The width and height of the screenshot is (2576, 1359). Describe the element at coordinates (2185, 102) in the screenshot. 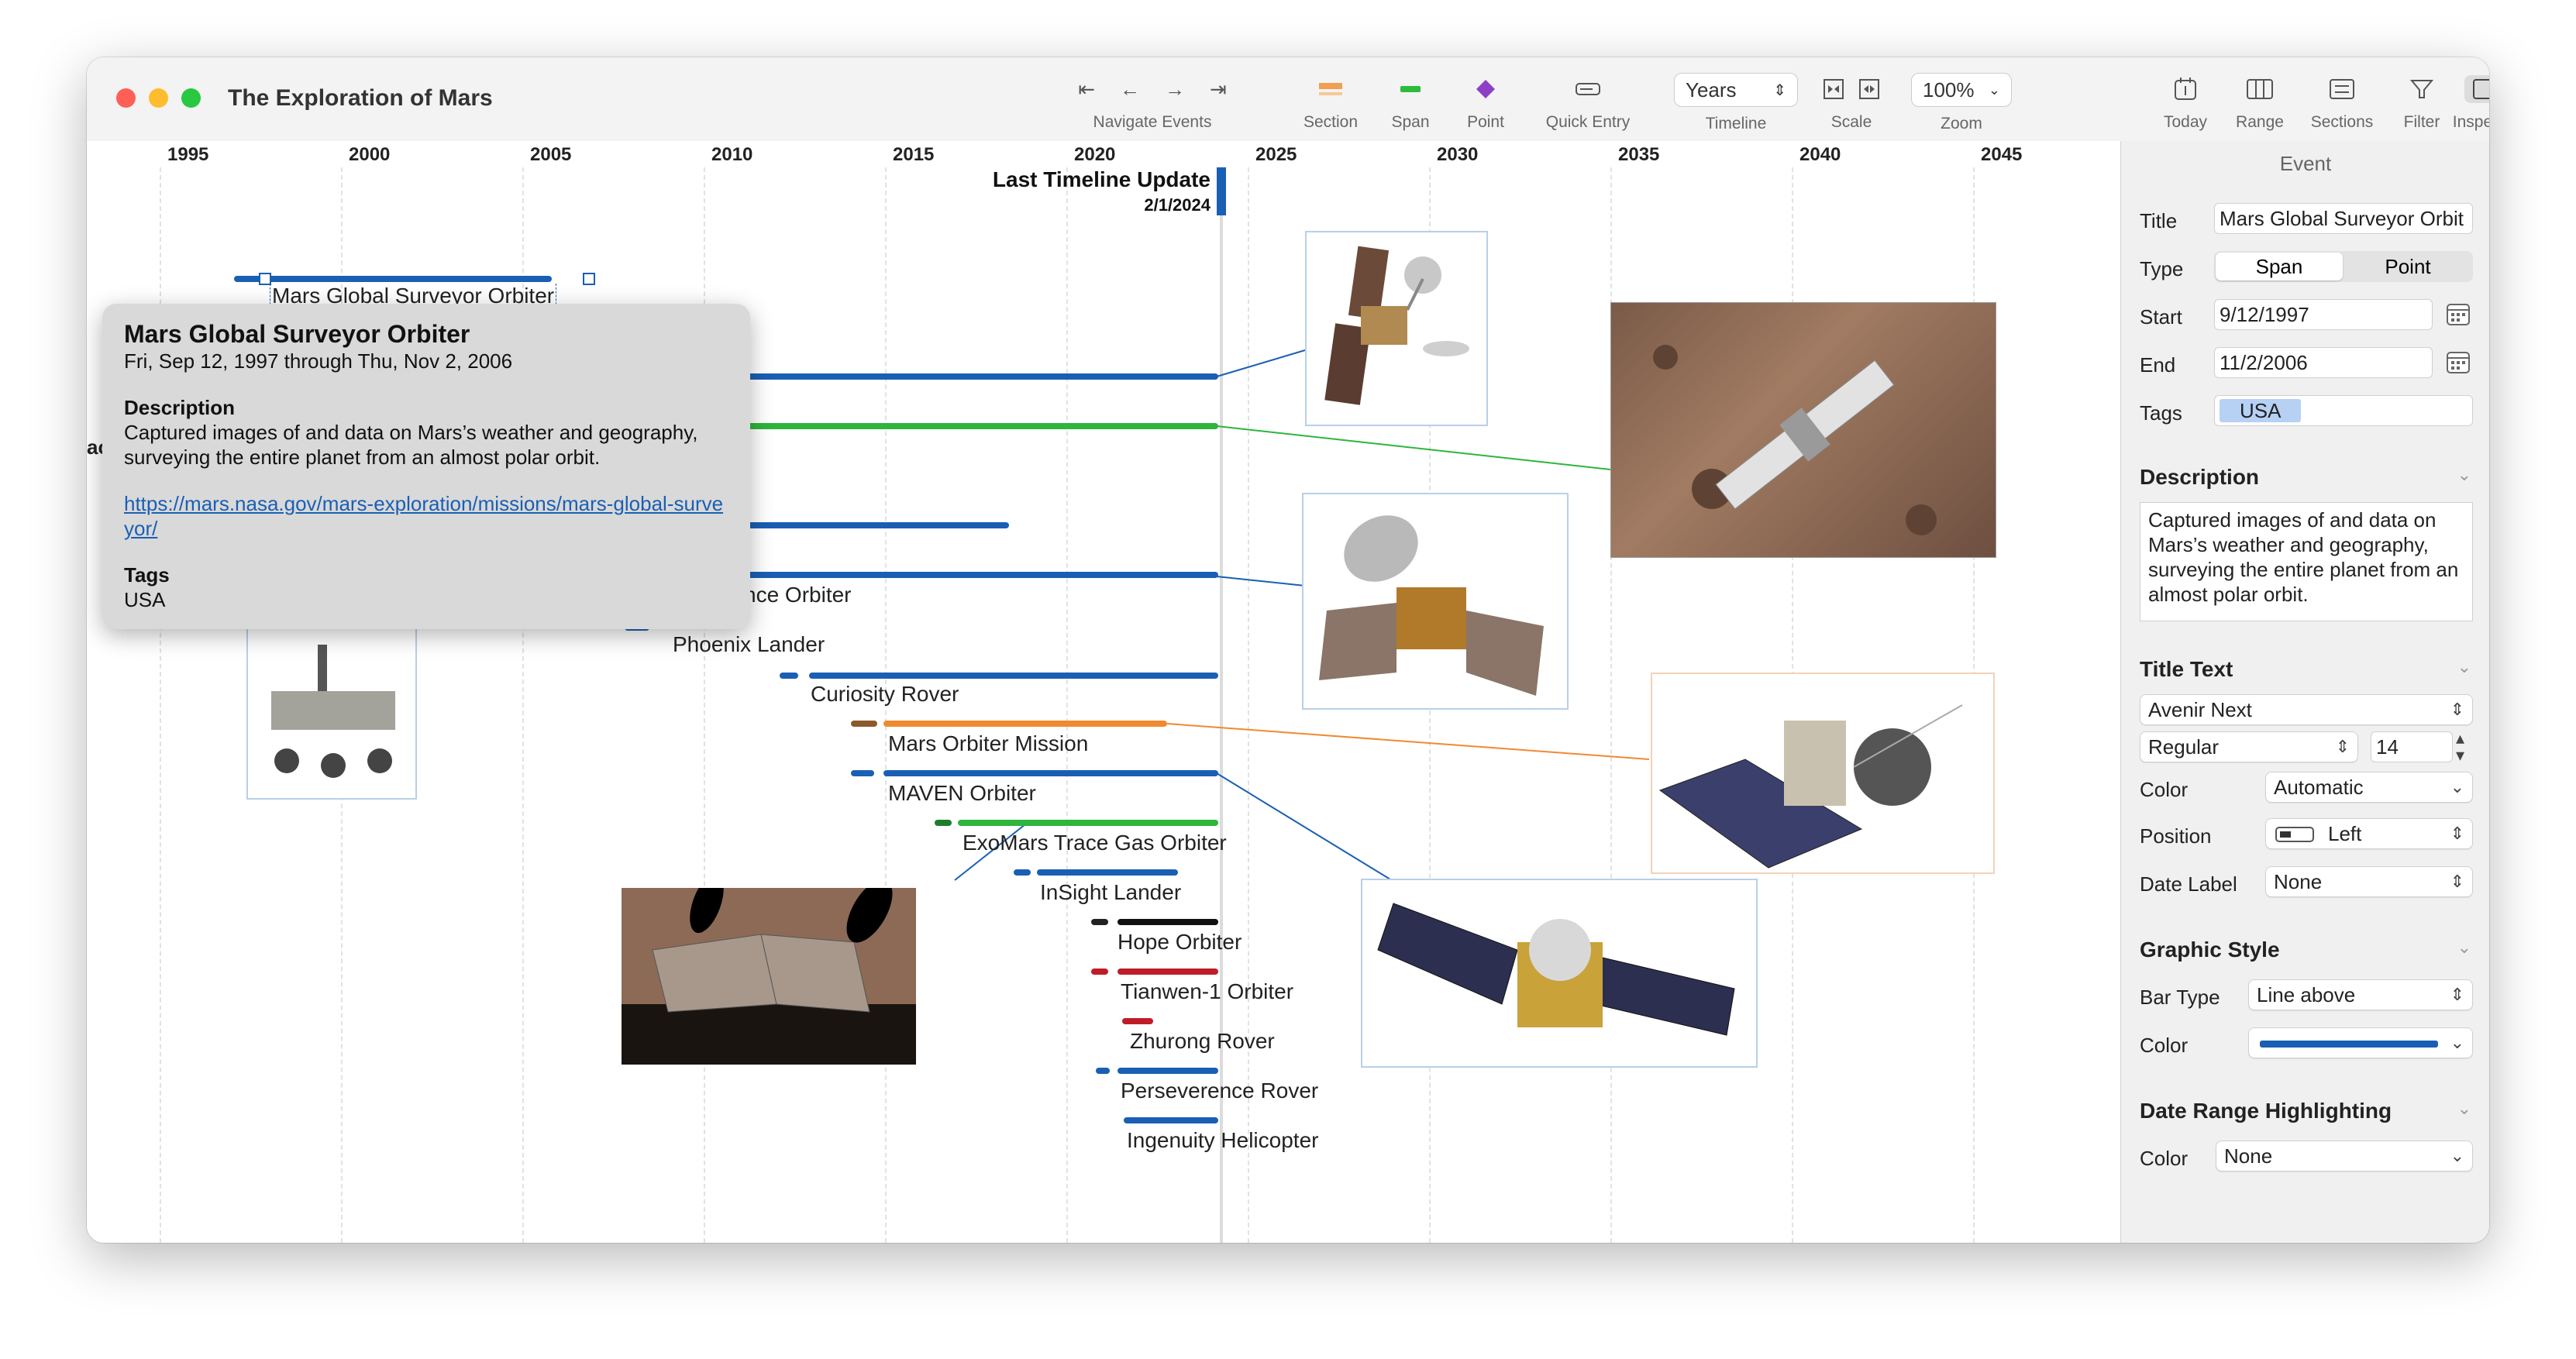

I see `today-button: Today` at that location.